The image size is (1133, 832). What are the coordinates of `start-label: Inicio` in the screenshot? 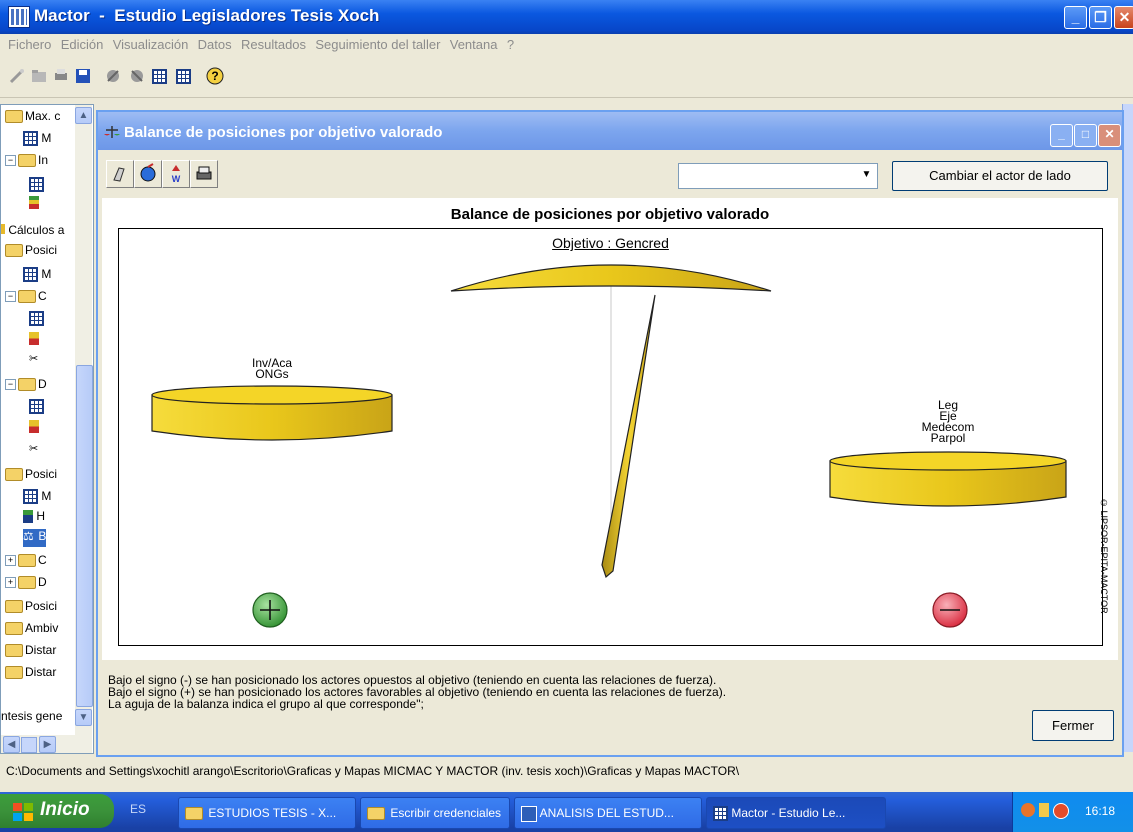 It's located at (65, 809).